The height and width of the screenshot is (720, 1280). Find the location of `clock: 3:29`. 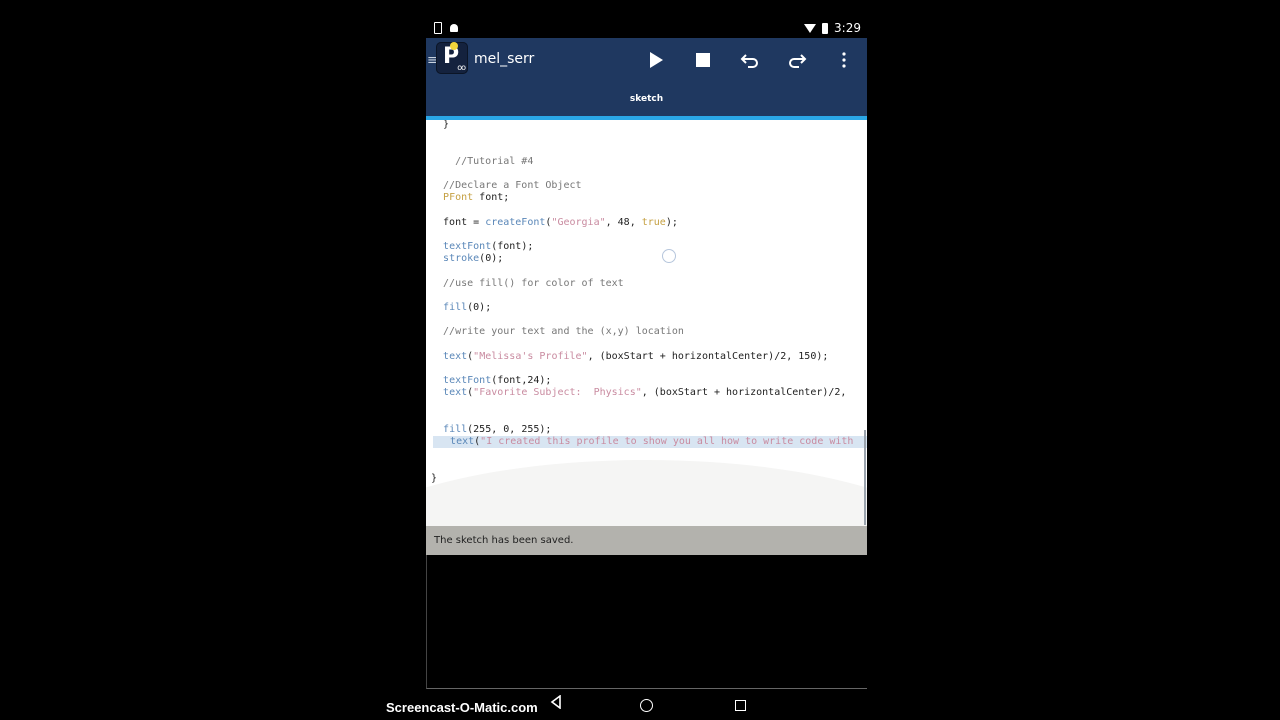

clock: 3:29 is located at coordinates (847, 28).